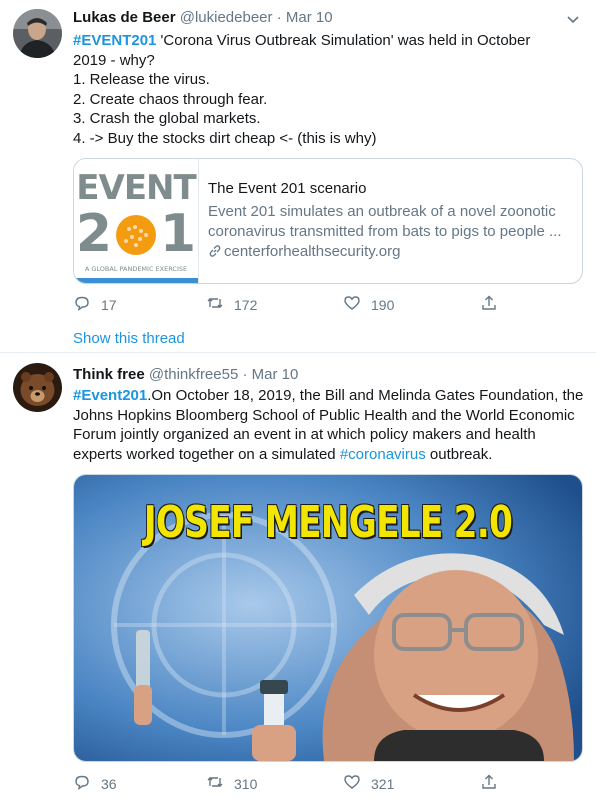 This screenshot has height=798, width=596. I want to click on tweet-header: Lukas de Beer @lukiedebeer · Mar 10, so click(203, 18).